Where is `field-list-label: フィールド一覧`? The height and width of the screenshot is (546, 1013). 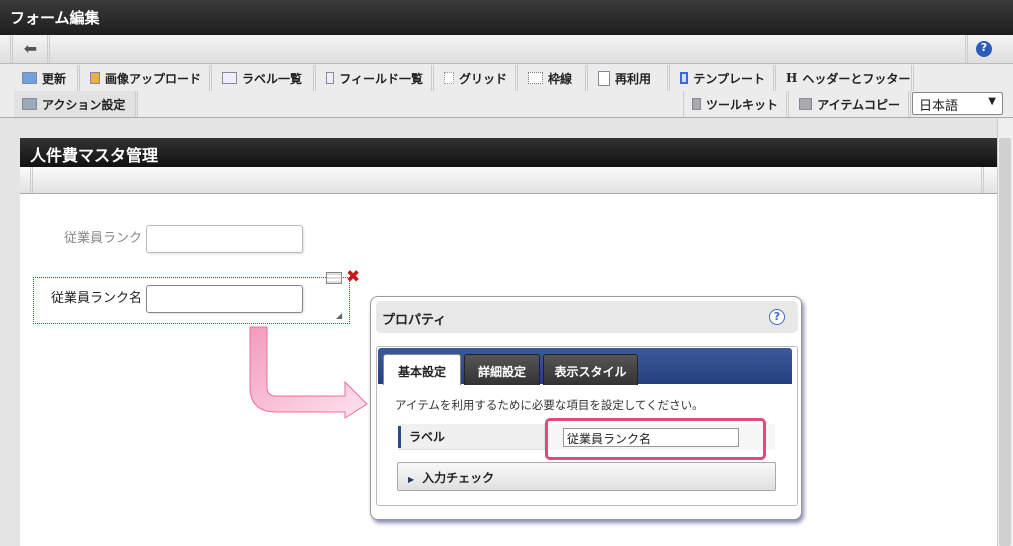
field-list-label: フィールド一覧 is located at coordinates (381, 78).